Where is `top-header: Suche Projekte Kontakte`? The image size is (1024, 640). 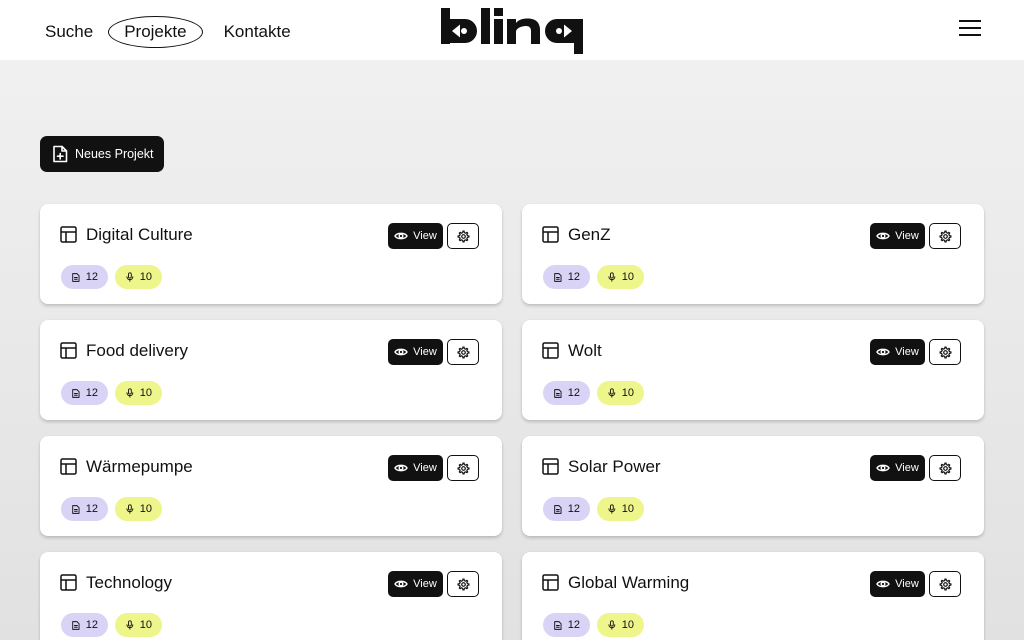
top-header: Suche Projekte Kontakte is located at coordinates (512, 30).